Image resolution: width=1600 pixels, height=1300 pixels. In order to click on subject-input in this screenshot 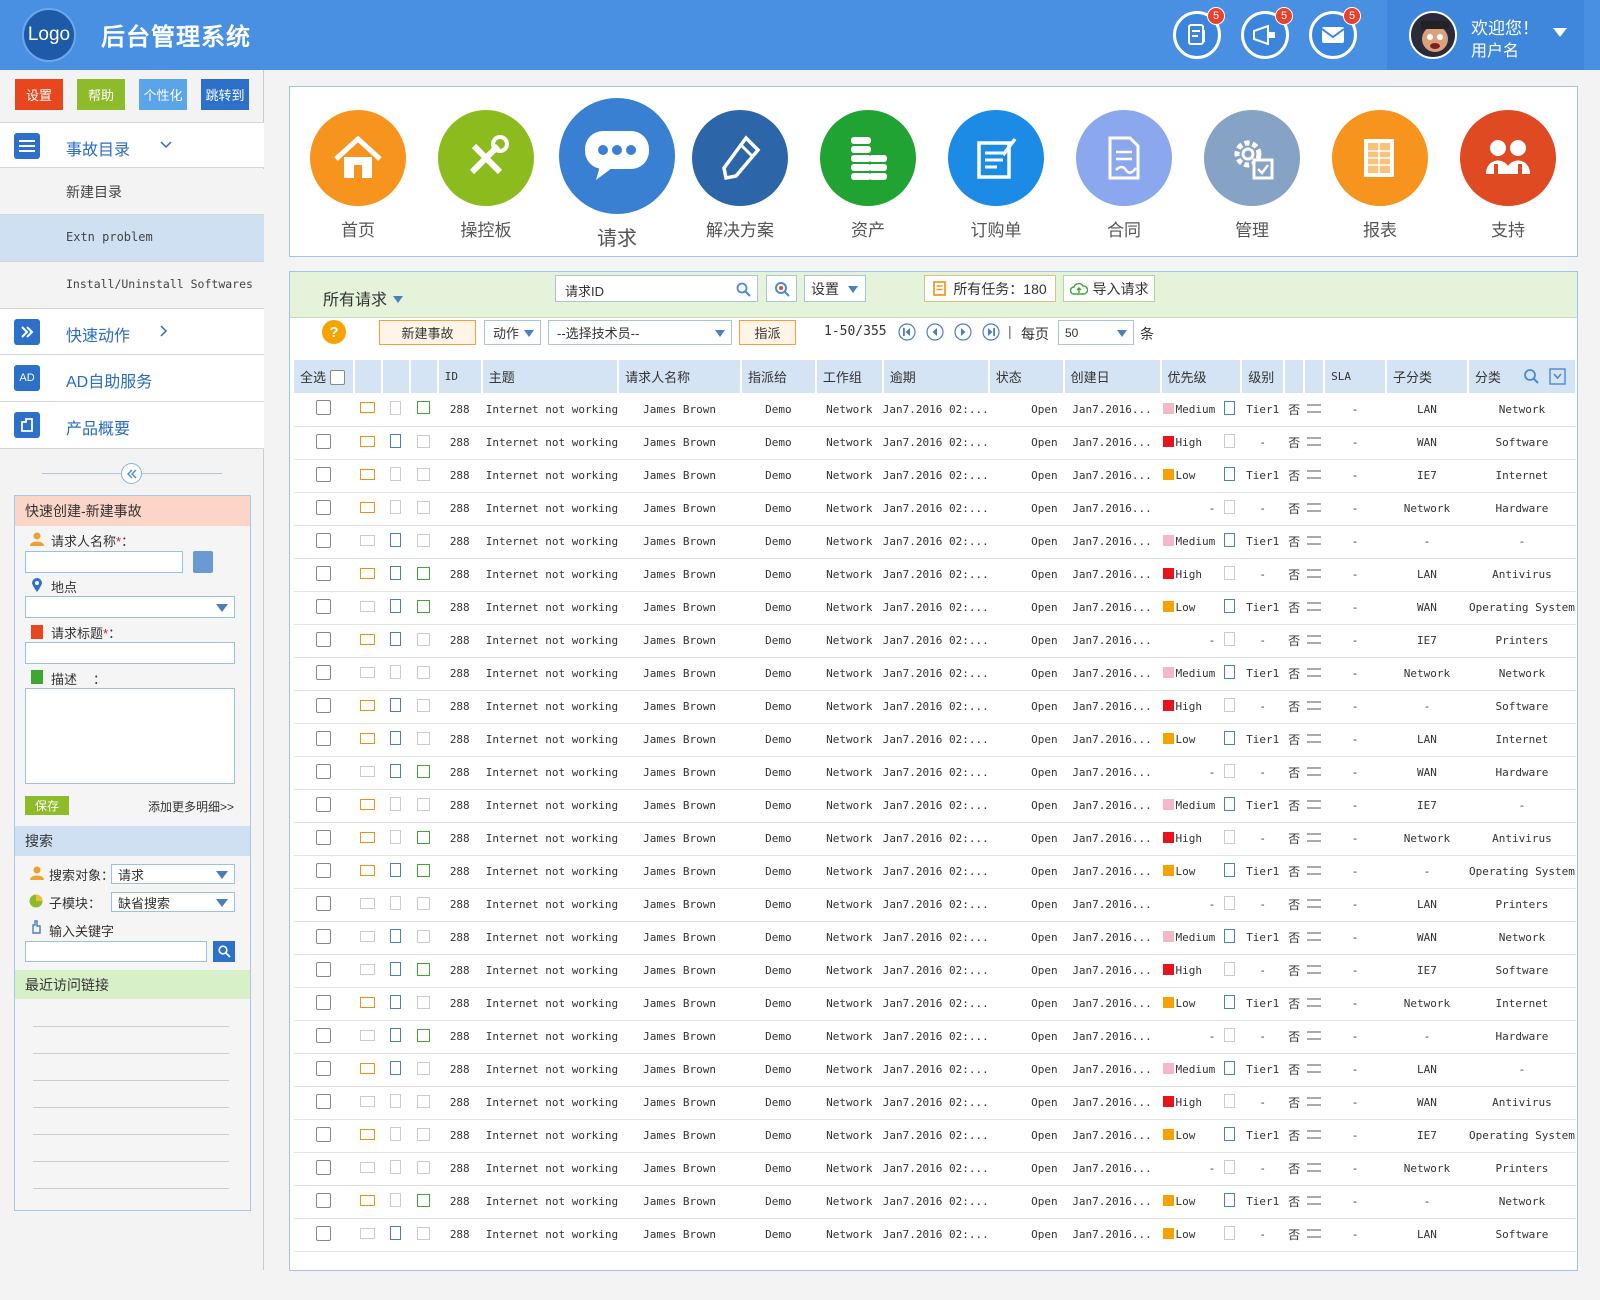, I will do `click(130, 653)`.